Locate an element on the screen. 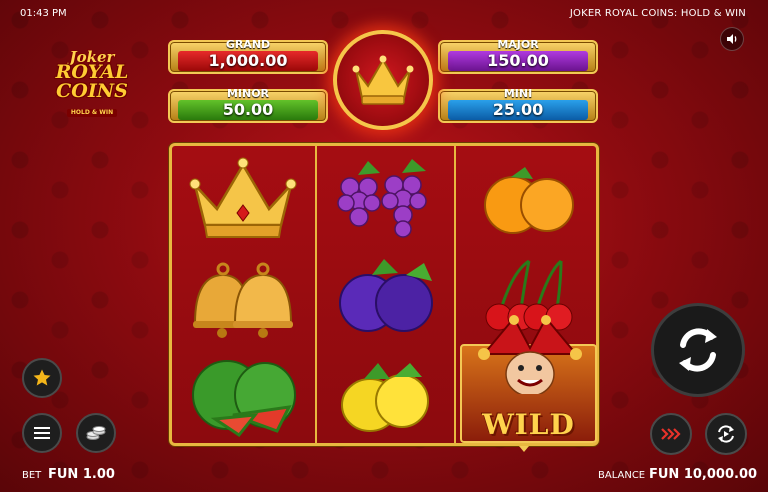  bet-label: BET is located at coordinates (32, 475).